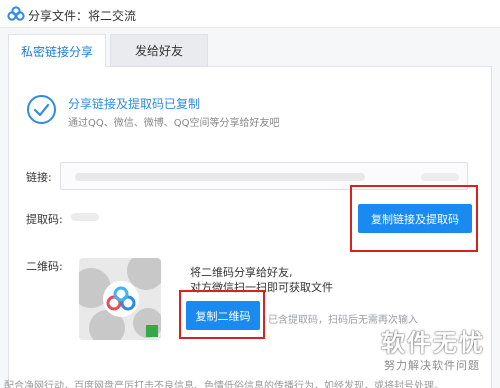 The height and width of the screenshot is (388, 500). What do you see at coordinates (57, 50) in the screenshot?
I see `tab-private-link: 私密链接分享` at bounding box center [57, 50].